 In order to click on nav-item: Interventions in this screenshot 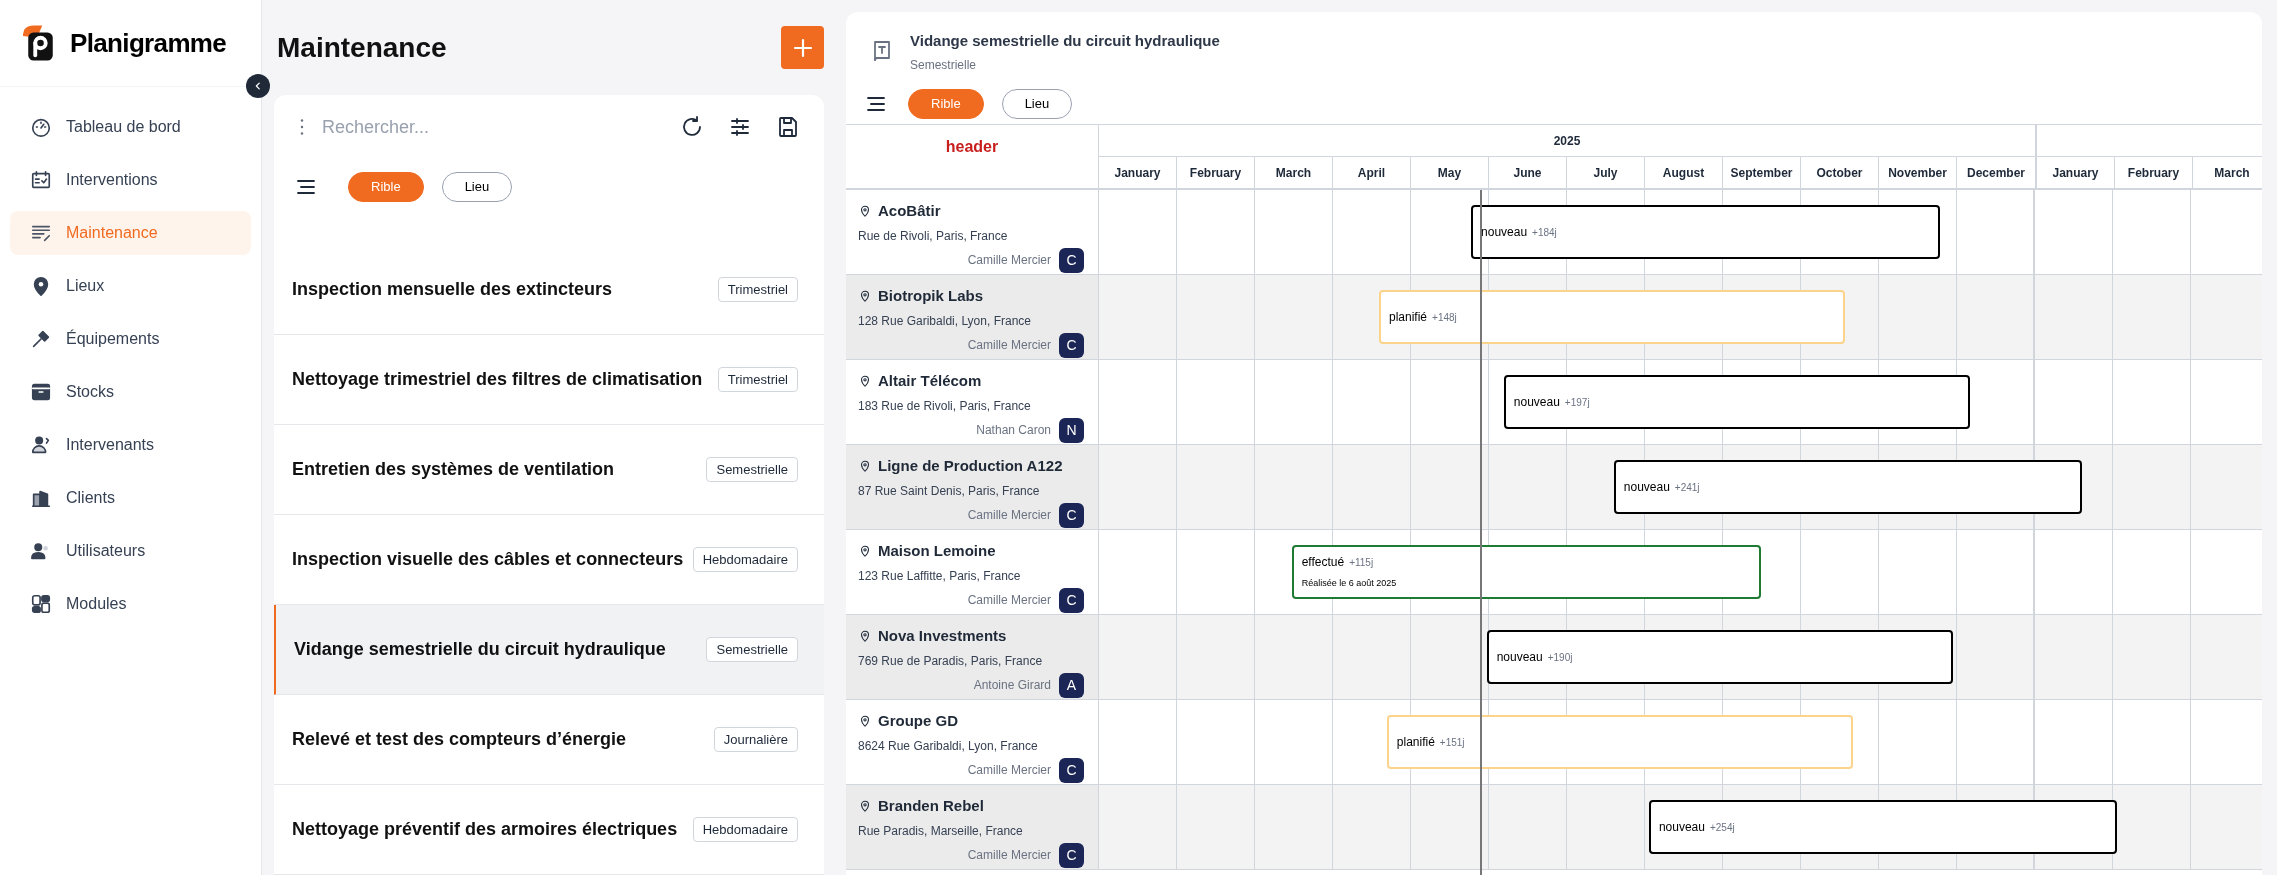, I will do `click(130, 180)`.